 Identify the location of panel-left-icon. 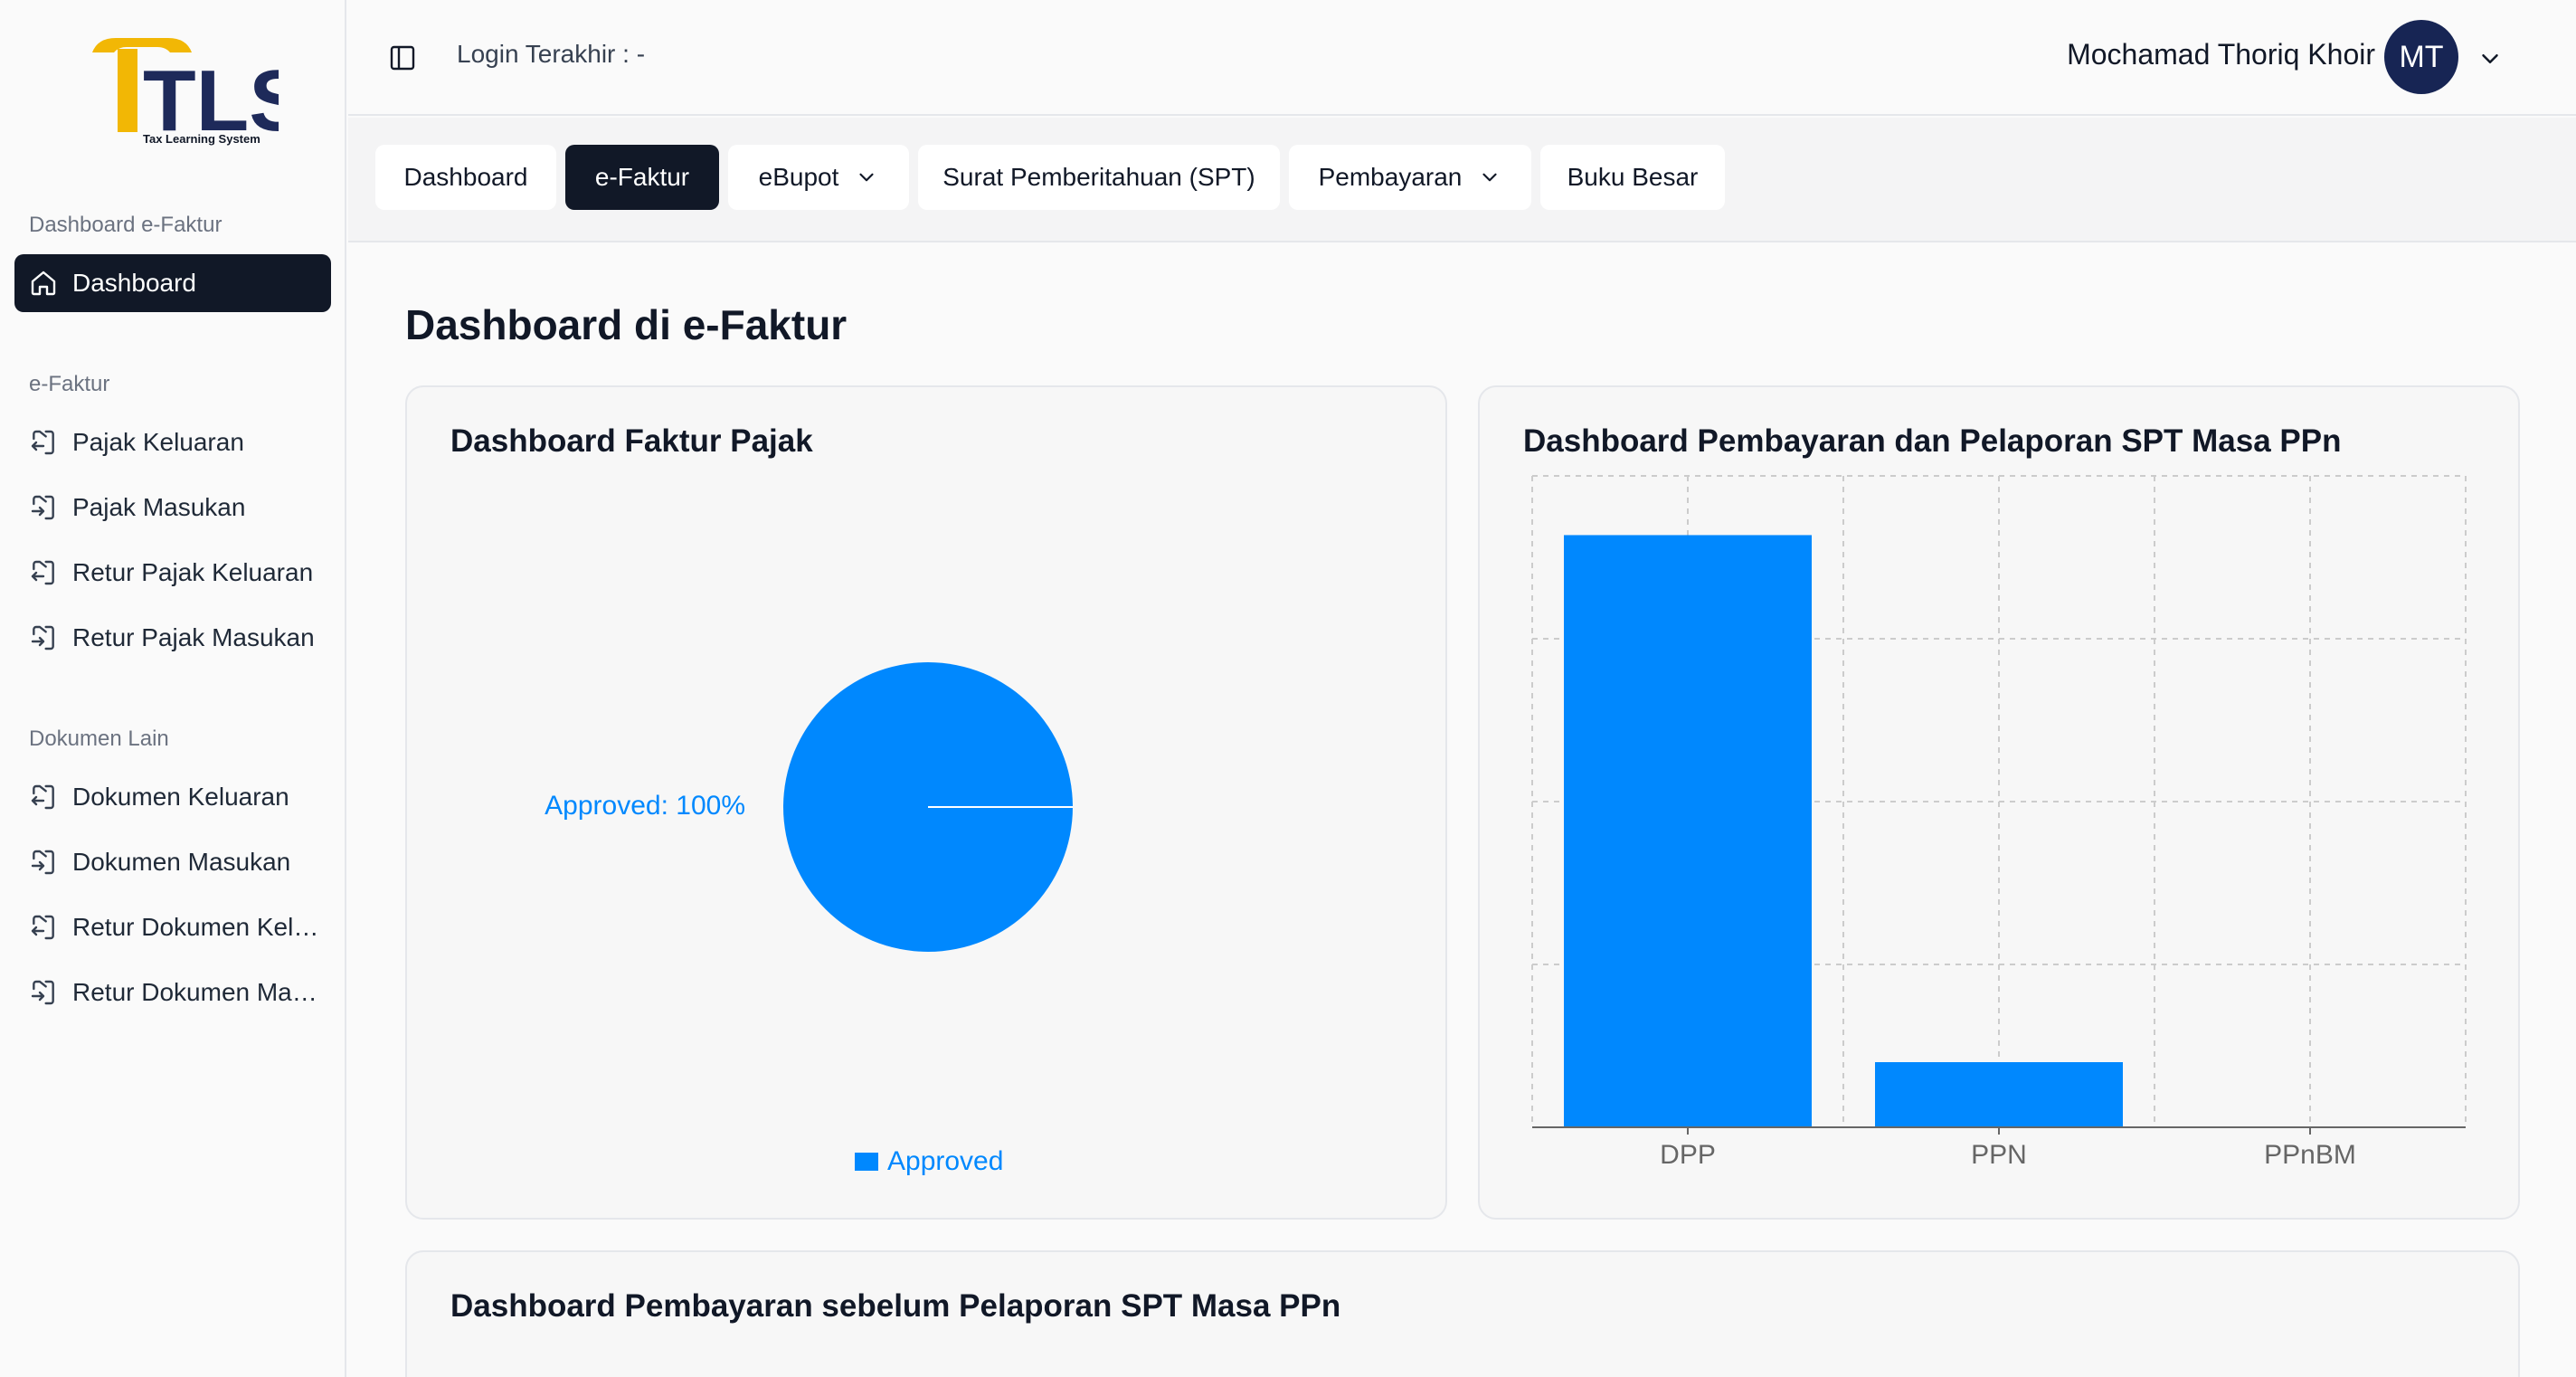
(403, 58).